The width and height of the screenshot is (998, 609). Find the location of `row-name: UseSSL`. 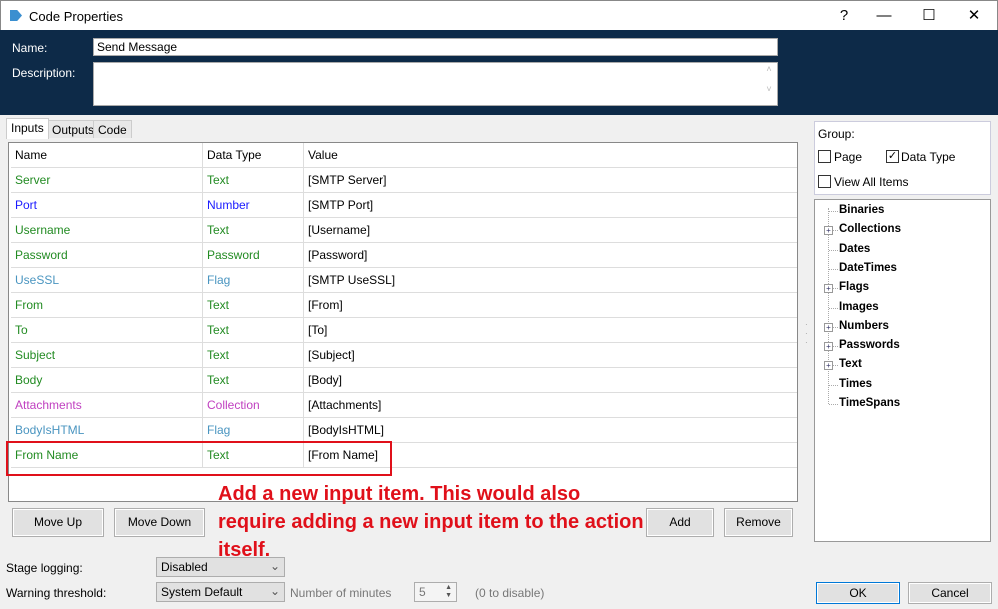

row-name: UseSSL is located at coordinates (107, 280).